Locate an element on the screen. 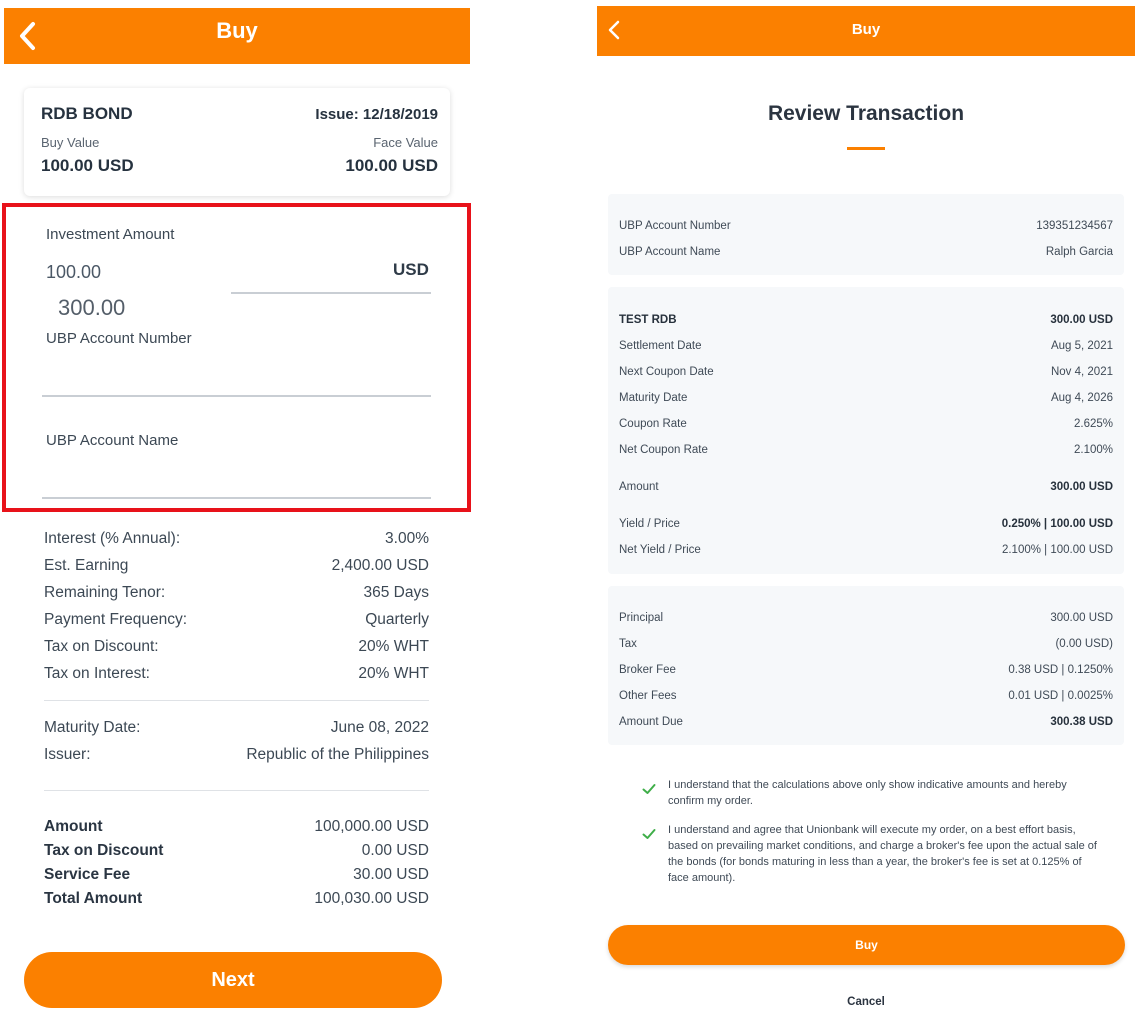  account-name-label: UBP Account Name is located at coordinates (112, 440).